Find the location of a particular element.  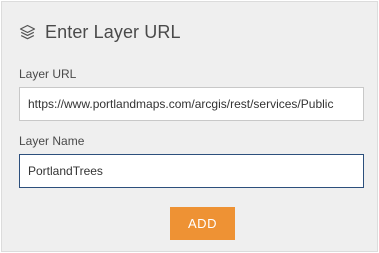

layer-name-label: Layer Name is located at coordinates (52, 141).